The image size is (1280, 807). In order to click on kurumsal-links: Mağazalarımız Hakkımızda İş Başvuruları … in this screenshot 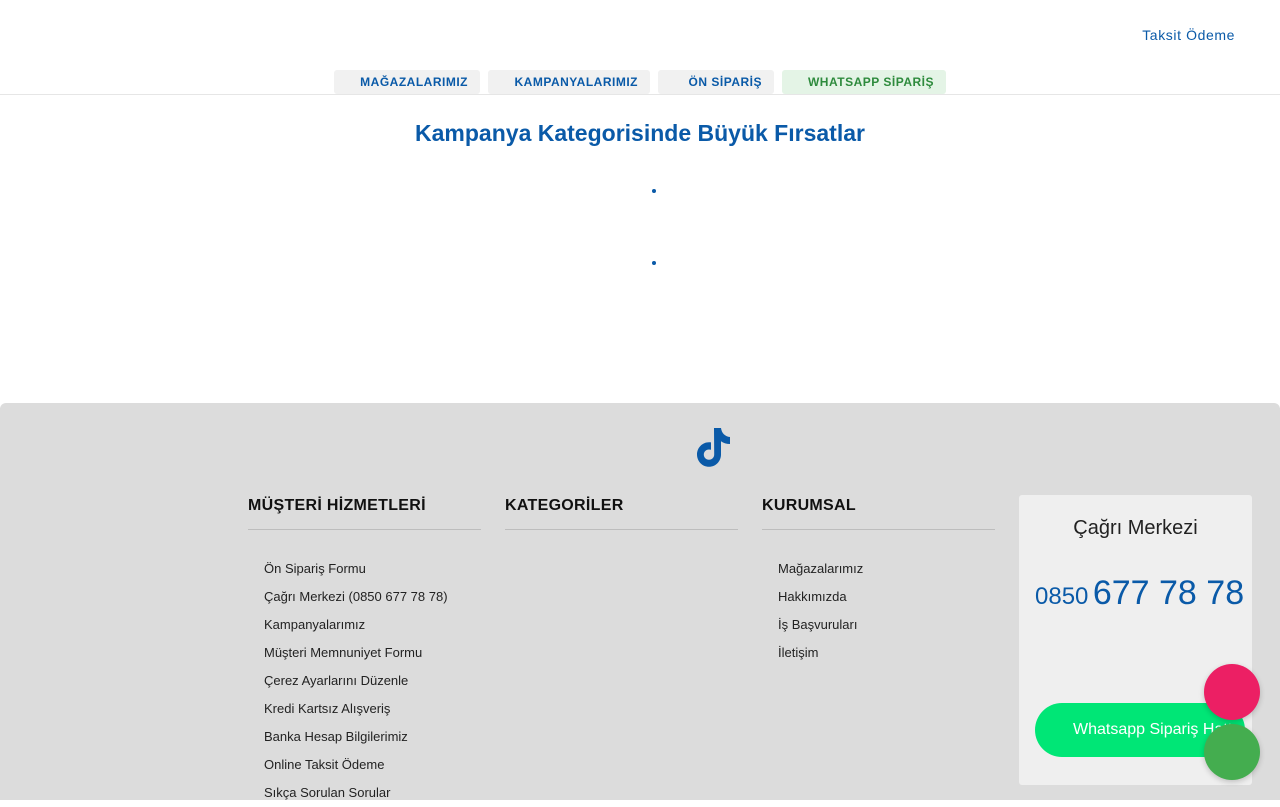, I will do `click(820, 611)`.